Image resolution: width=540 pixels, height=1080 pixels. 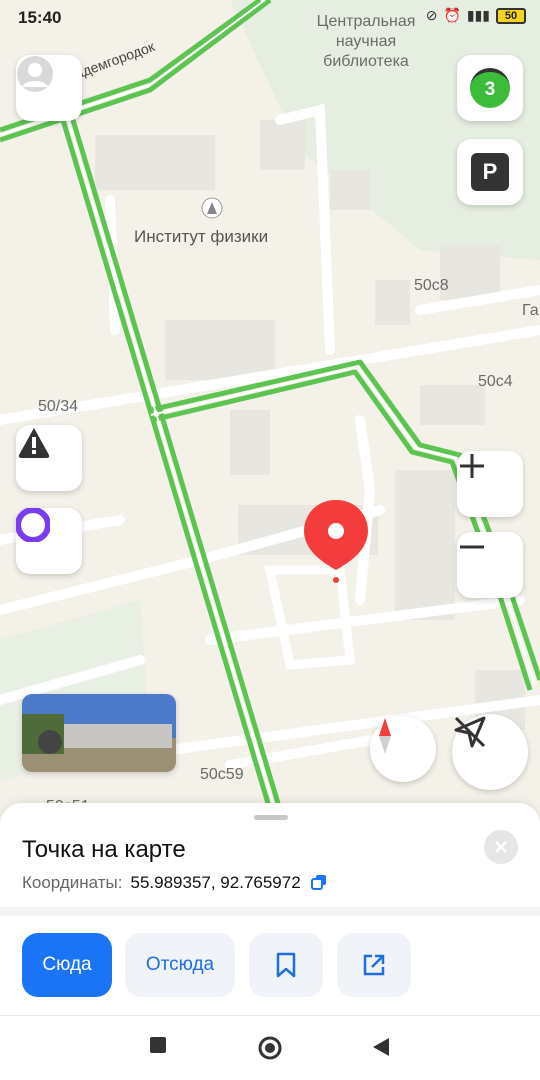 What do you see at coordinates (490, 565) in the screenshot?
I see `zoom-out-button` at bounding box center [490, 565].